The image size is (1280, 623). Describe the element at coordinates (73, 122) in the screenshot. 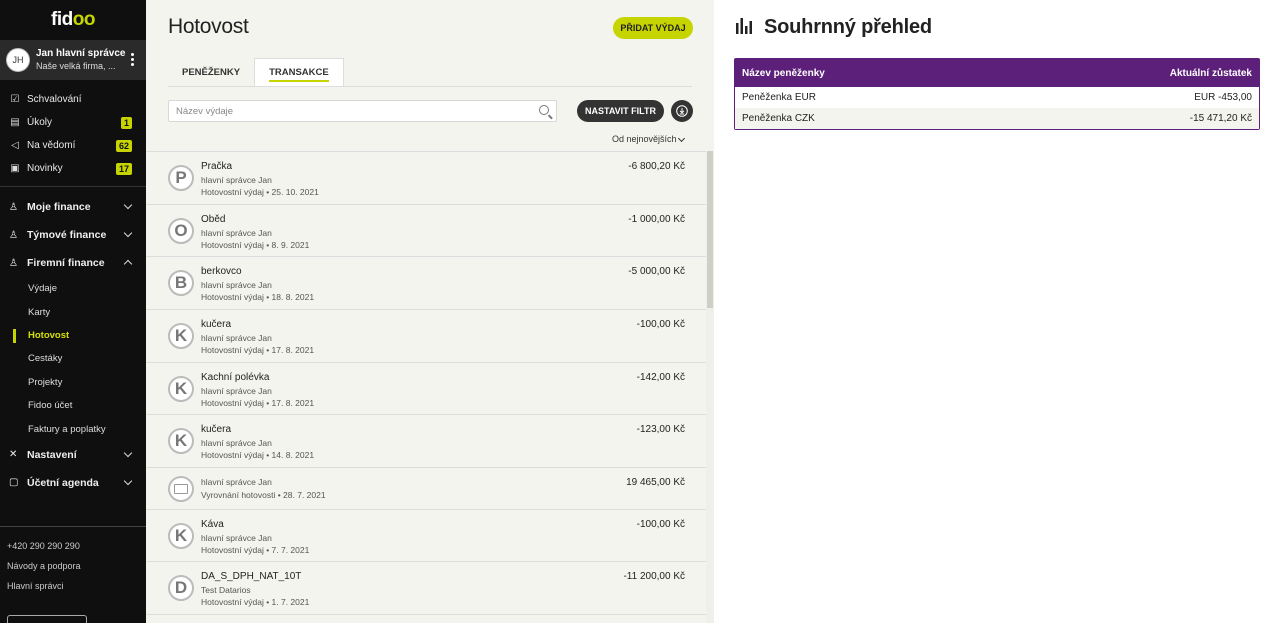

I see `sidebar-item-ukoly: ▤ Úkoly 1` at that location.